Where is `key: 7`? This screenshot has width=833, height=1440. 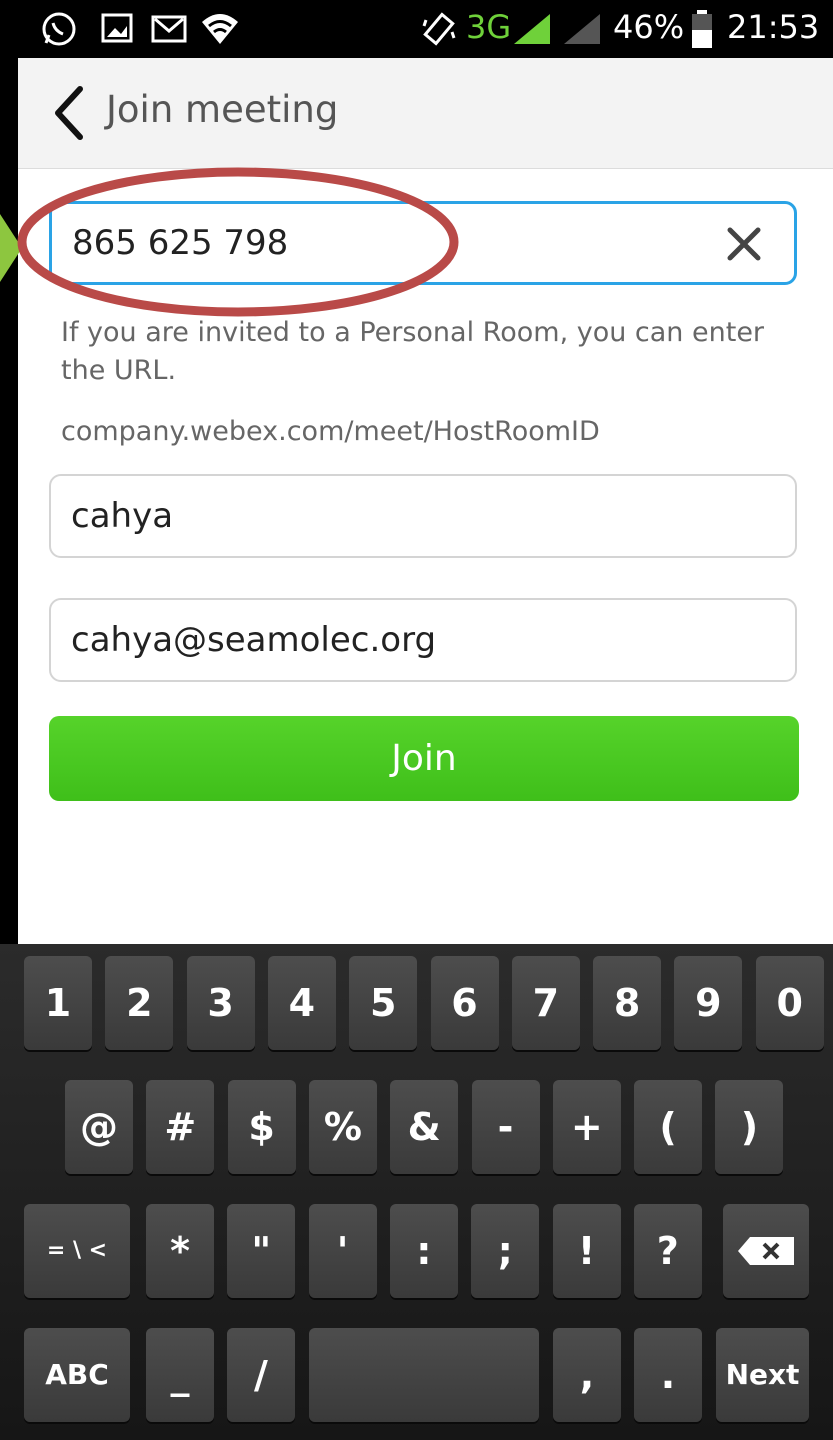 key: 7 is located at coordinates (545, 1003).